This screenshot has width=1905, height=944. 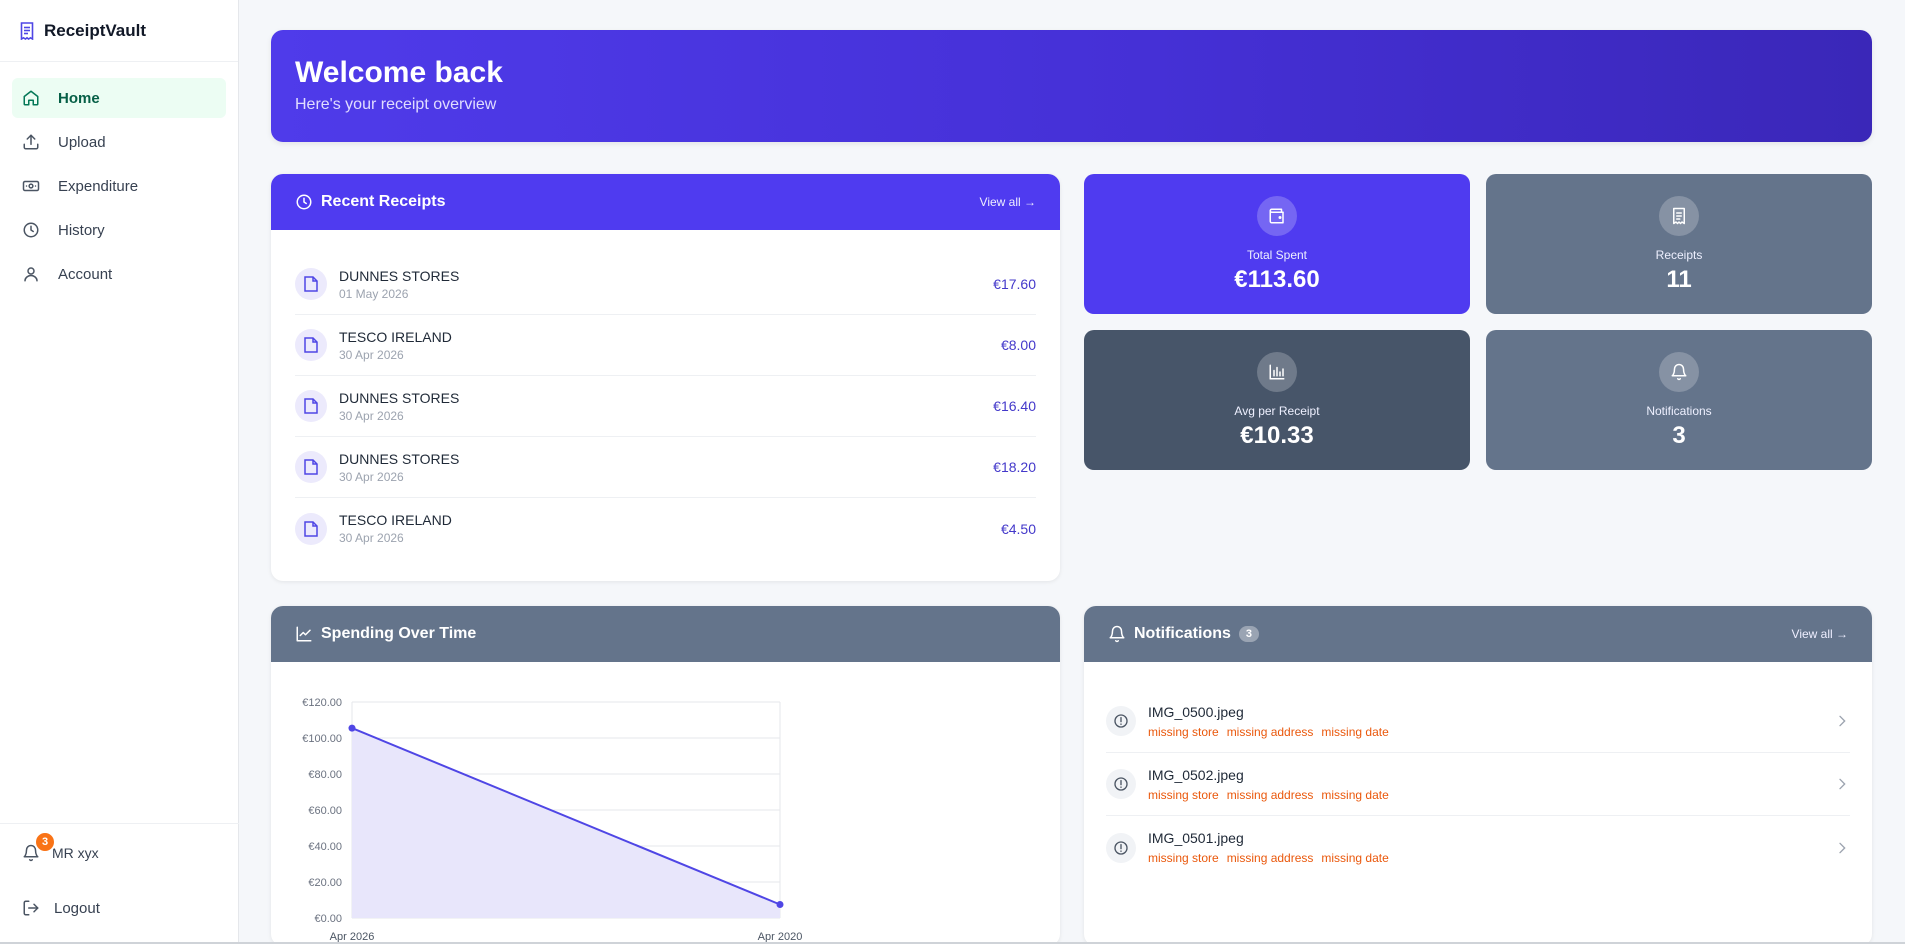 I want to click on nav-item-history: History, so click(x=119, y=230).